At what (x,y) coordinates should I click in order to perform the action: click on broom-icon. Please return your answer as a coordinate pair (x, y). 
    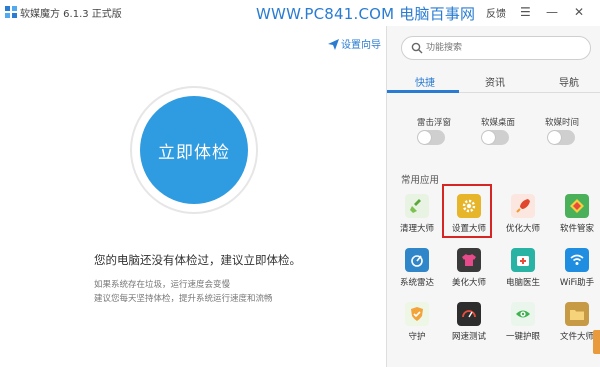
    Looking at the image, I should click on (417, 206).